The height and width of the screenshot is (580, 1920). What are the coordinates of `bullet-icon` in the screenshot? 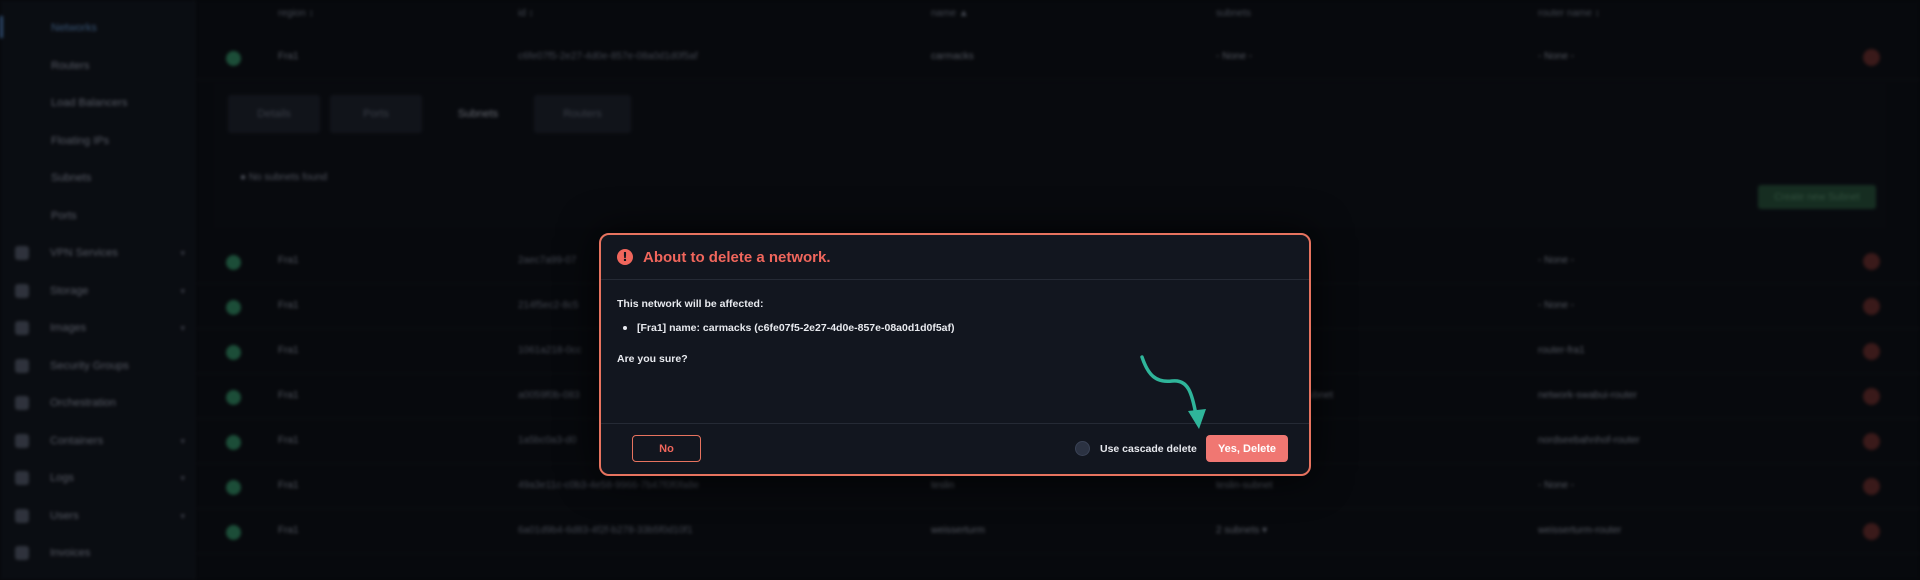 It's located at (625, 328).